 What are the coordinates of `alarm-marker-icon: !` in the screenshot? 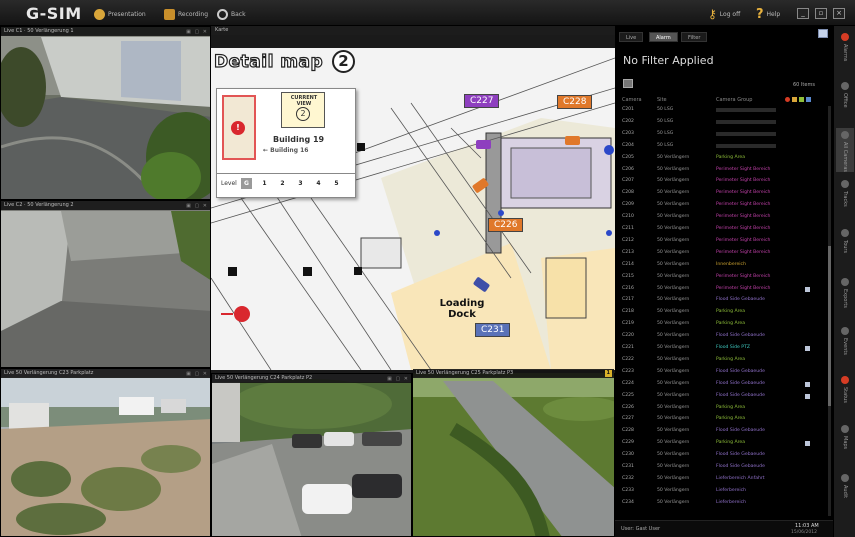 It's located at (238, 128).